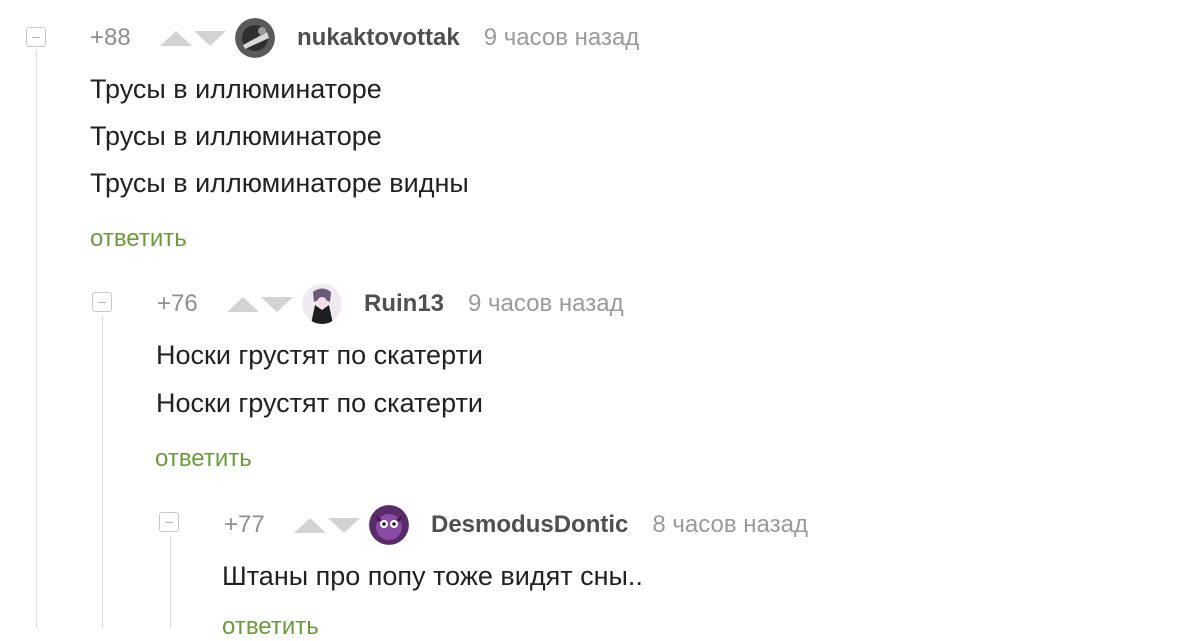 The image size is (1200, 641). Describe the element at coordinates (110, 37) in the screenshot. I see `comment-rating: +88` at that location.